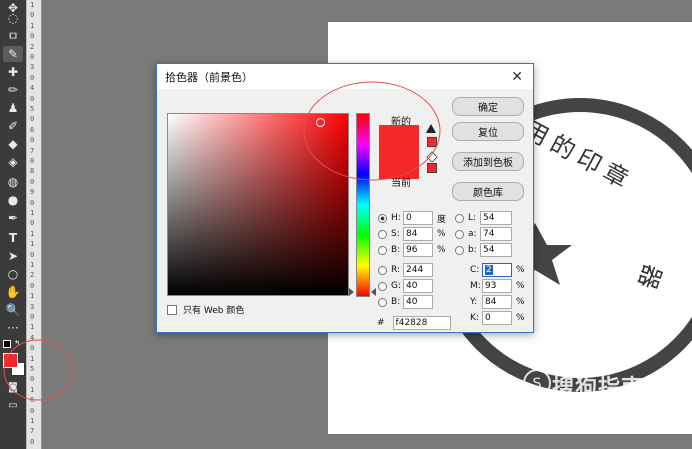  I want to click on eraser-tool-icon: ◆, so click(13, 144).